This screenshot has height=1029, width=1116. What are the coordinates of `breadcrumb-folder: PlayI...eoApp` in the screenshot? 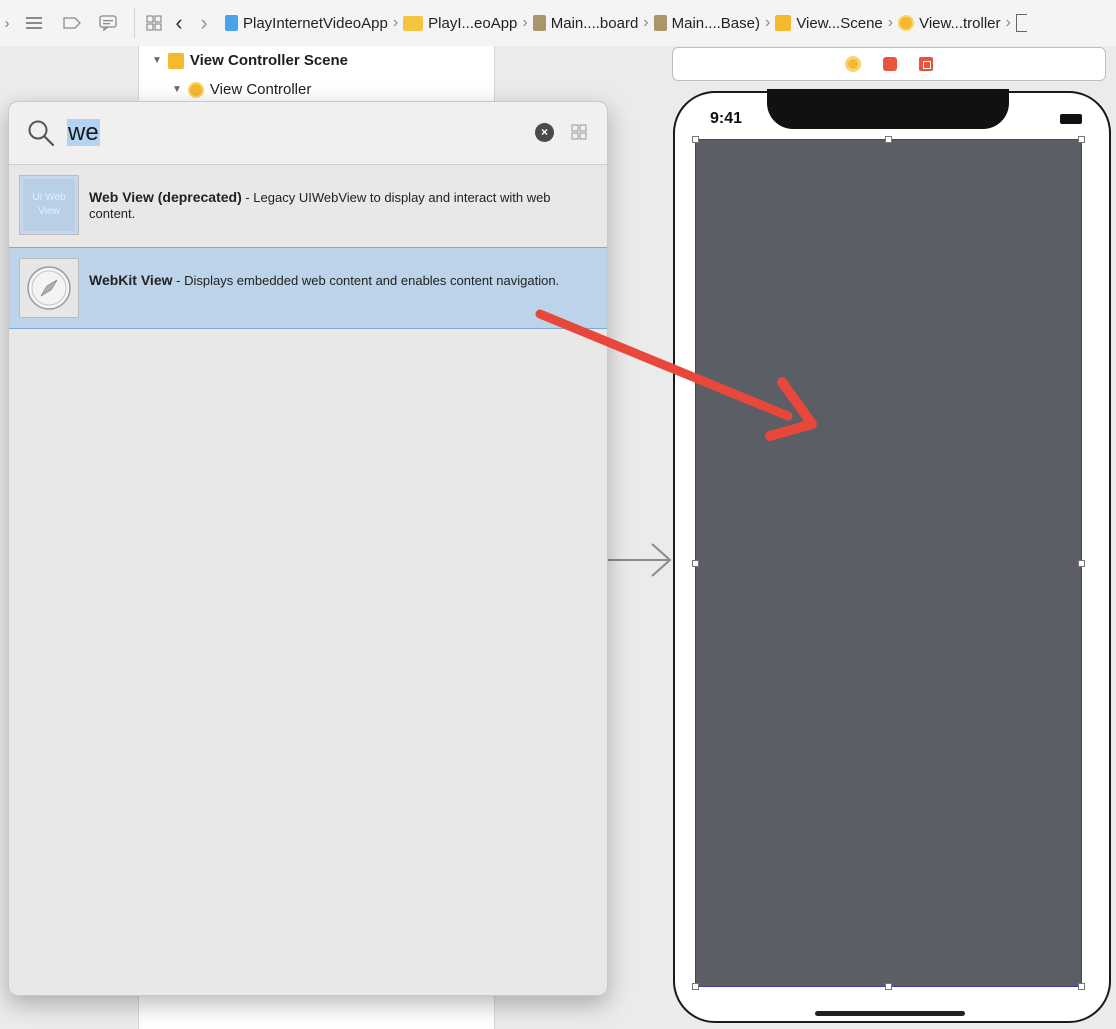 It's located at (460, 23).